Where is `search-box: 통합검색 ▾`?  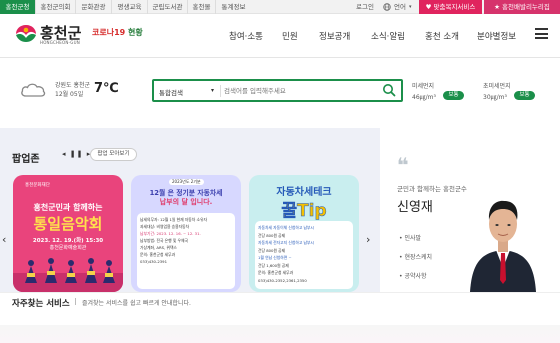
search-box: 통합검색 ▾ is located at coordinates (277, 90).